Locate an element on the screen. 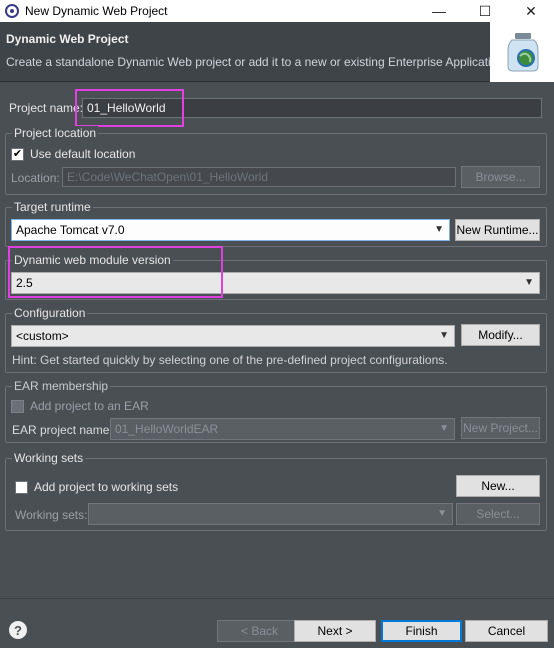  location-label: Location: is located at coordinates (35, 178).